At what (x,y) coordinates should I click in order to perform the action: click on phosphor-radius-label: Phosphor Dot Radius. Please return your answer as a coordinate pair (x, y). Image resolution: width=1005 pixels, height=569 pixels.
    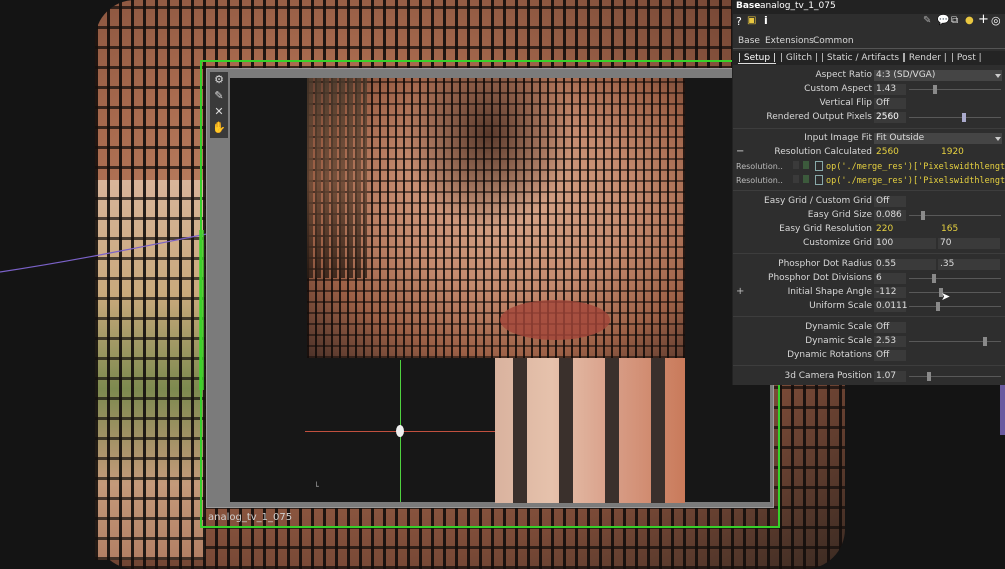
    Looking at the image, I should click on (825, 264).